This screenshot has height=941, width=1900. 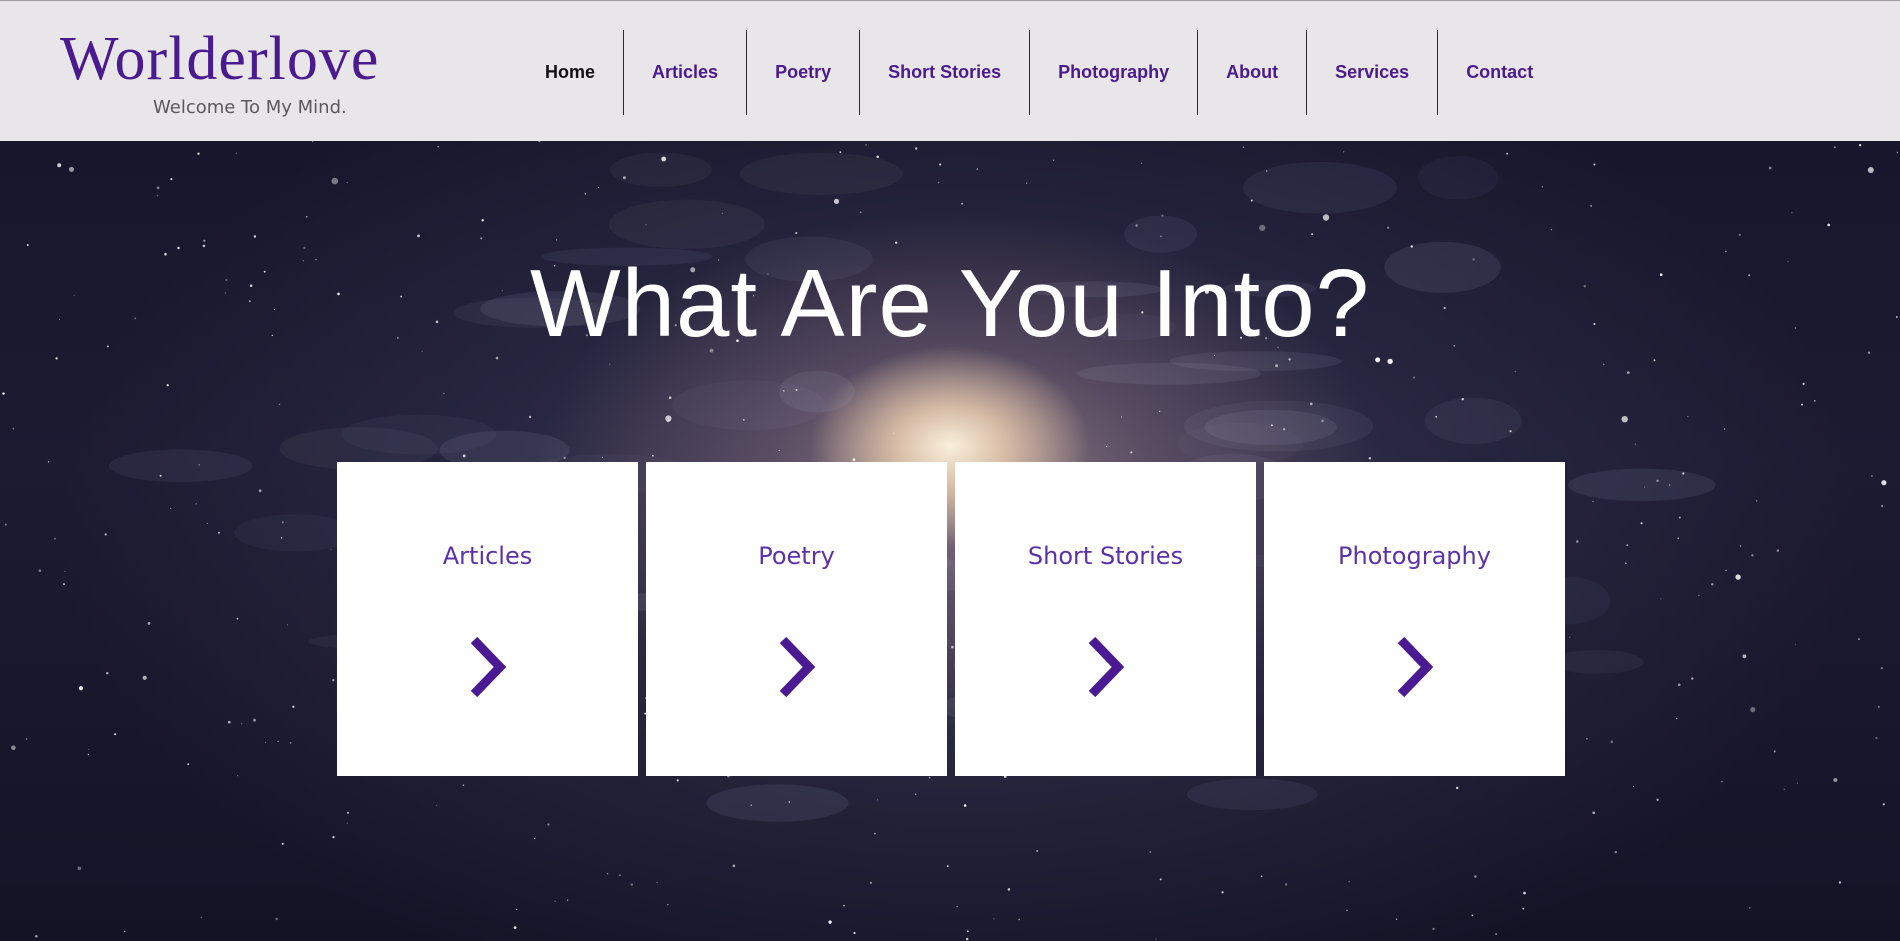 I want to click on nav-item-home: Home, so click(x=571, y=72).